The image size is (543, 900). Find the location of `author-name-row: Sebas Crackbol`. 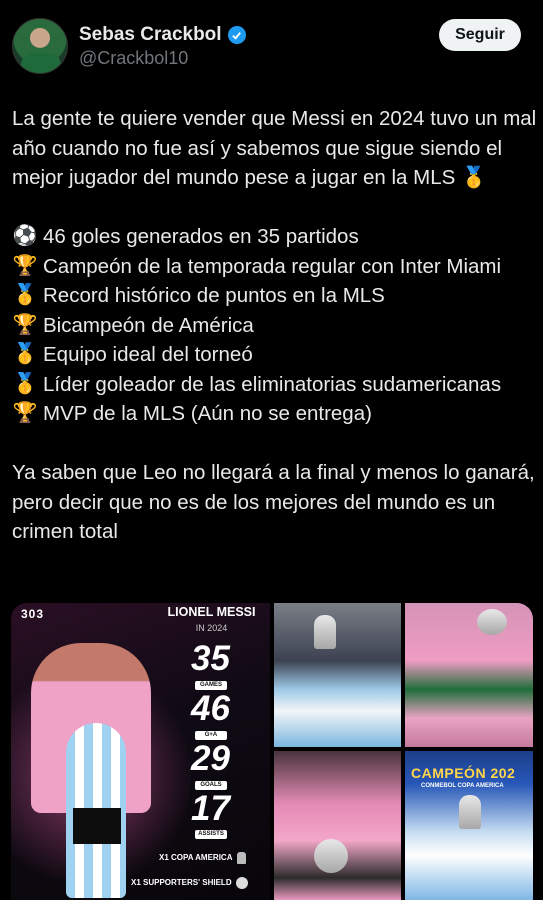

author-name-row: Sebas Crackbol is located at coordinates (162, 35).